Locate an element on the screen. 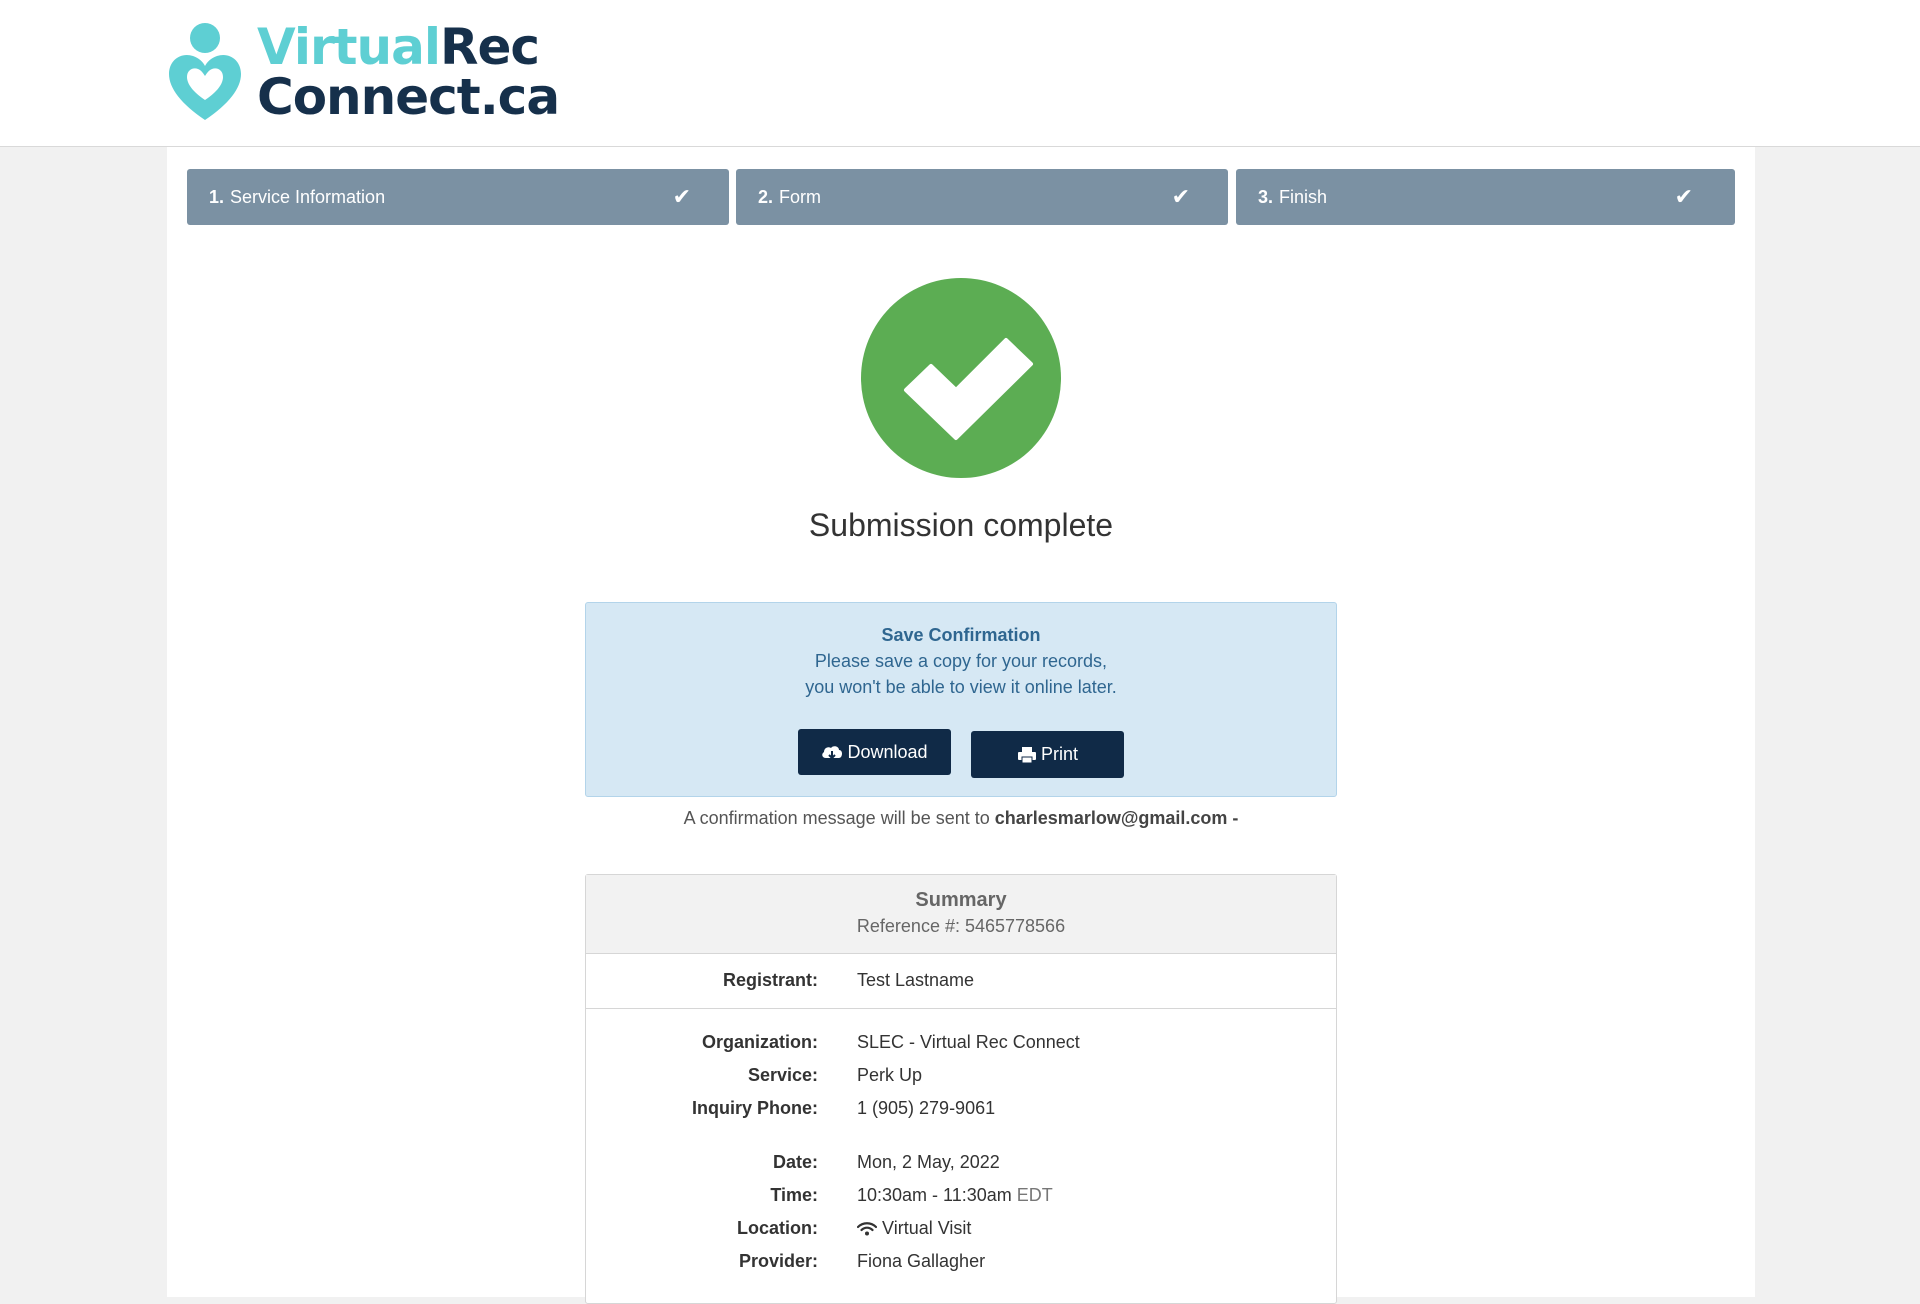  summary-header: Summary Reference #: 5465778566 is located at coordinates (961, 914).